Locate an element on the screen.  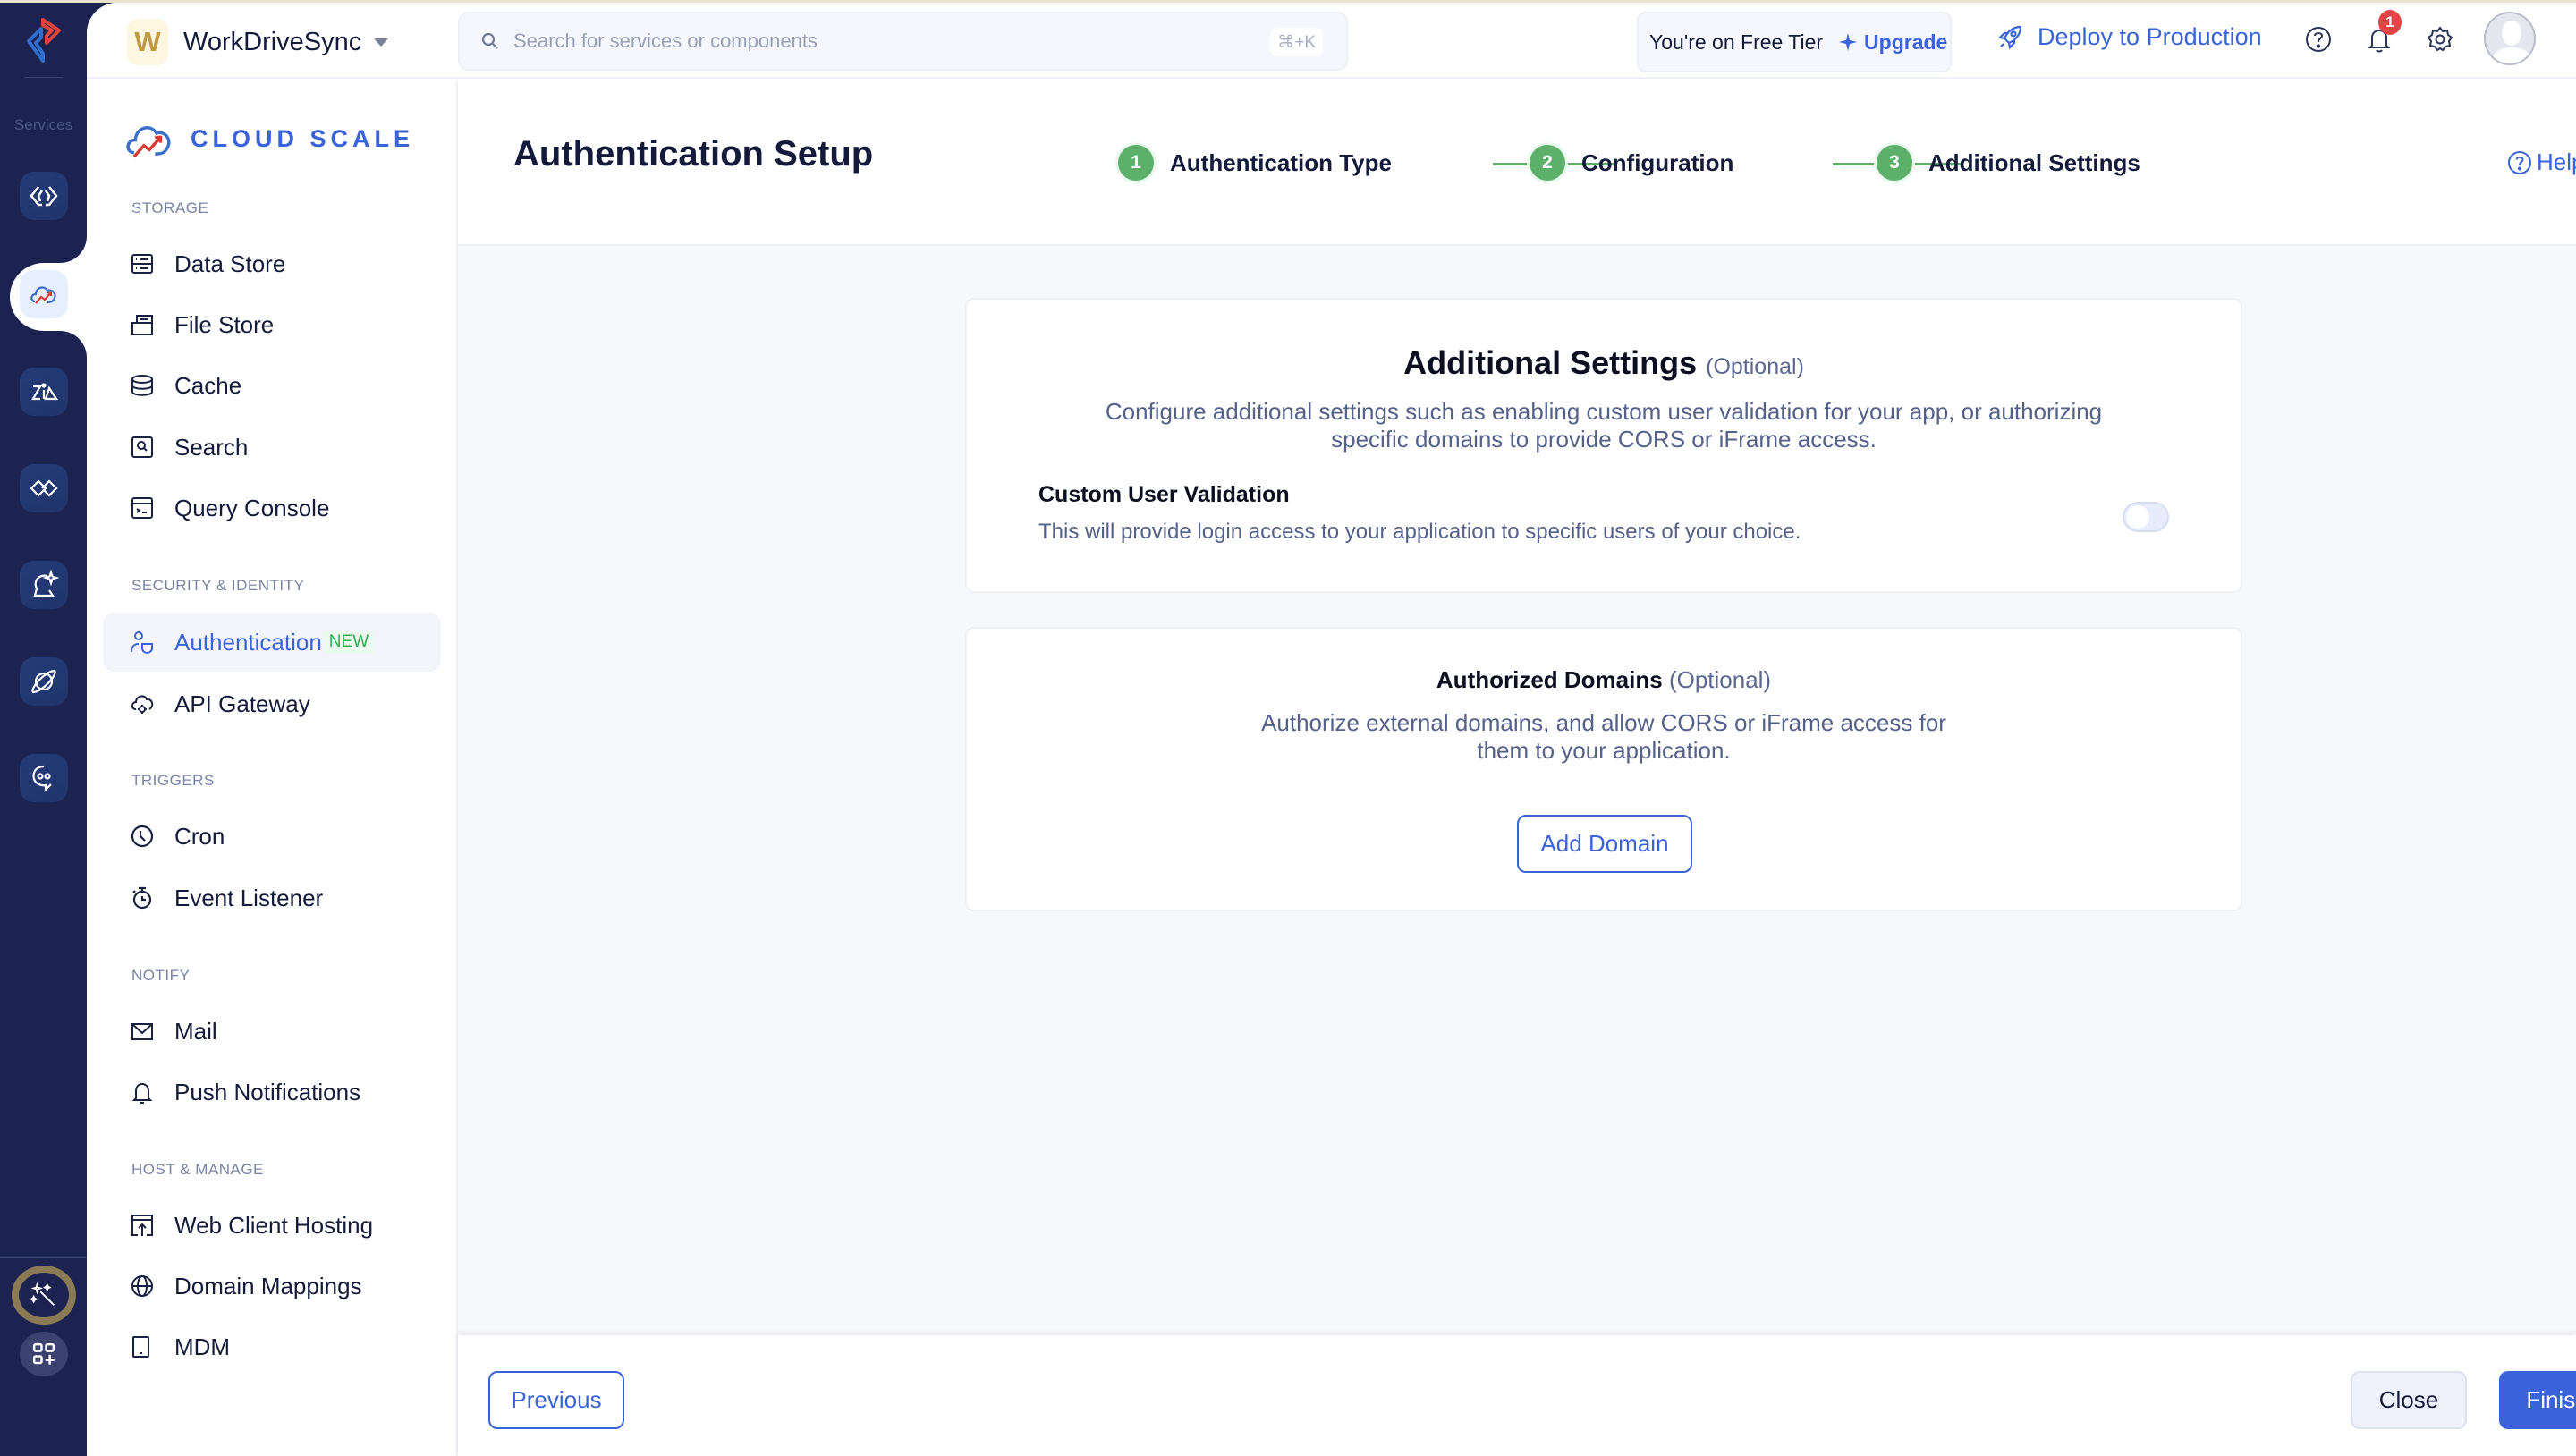
add-domain-button: Add Domain is located at coordinates (1604, 844).